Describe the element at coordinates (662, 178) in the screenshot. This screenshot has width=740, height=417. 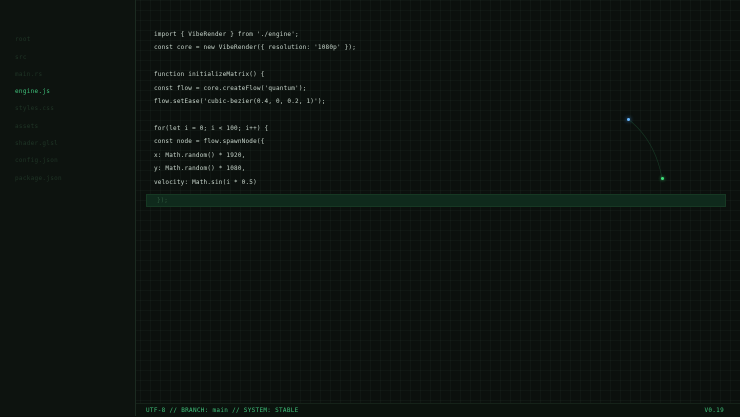
I see `particle-node-green` at that location.